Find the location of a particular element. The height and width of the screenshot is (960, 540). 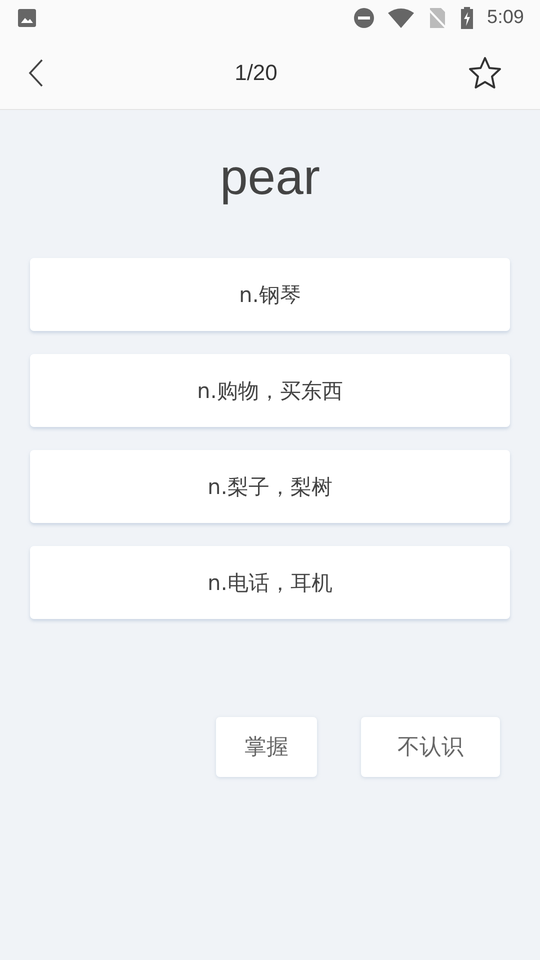

answer-option: n.电话，耳机 is located at coordinates (270, 582).